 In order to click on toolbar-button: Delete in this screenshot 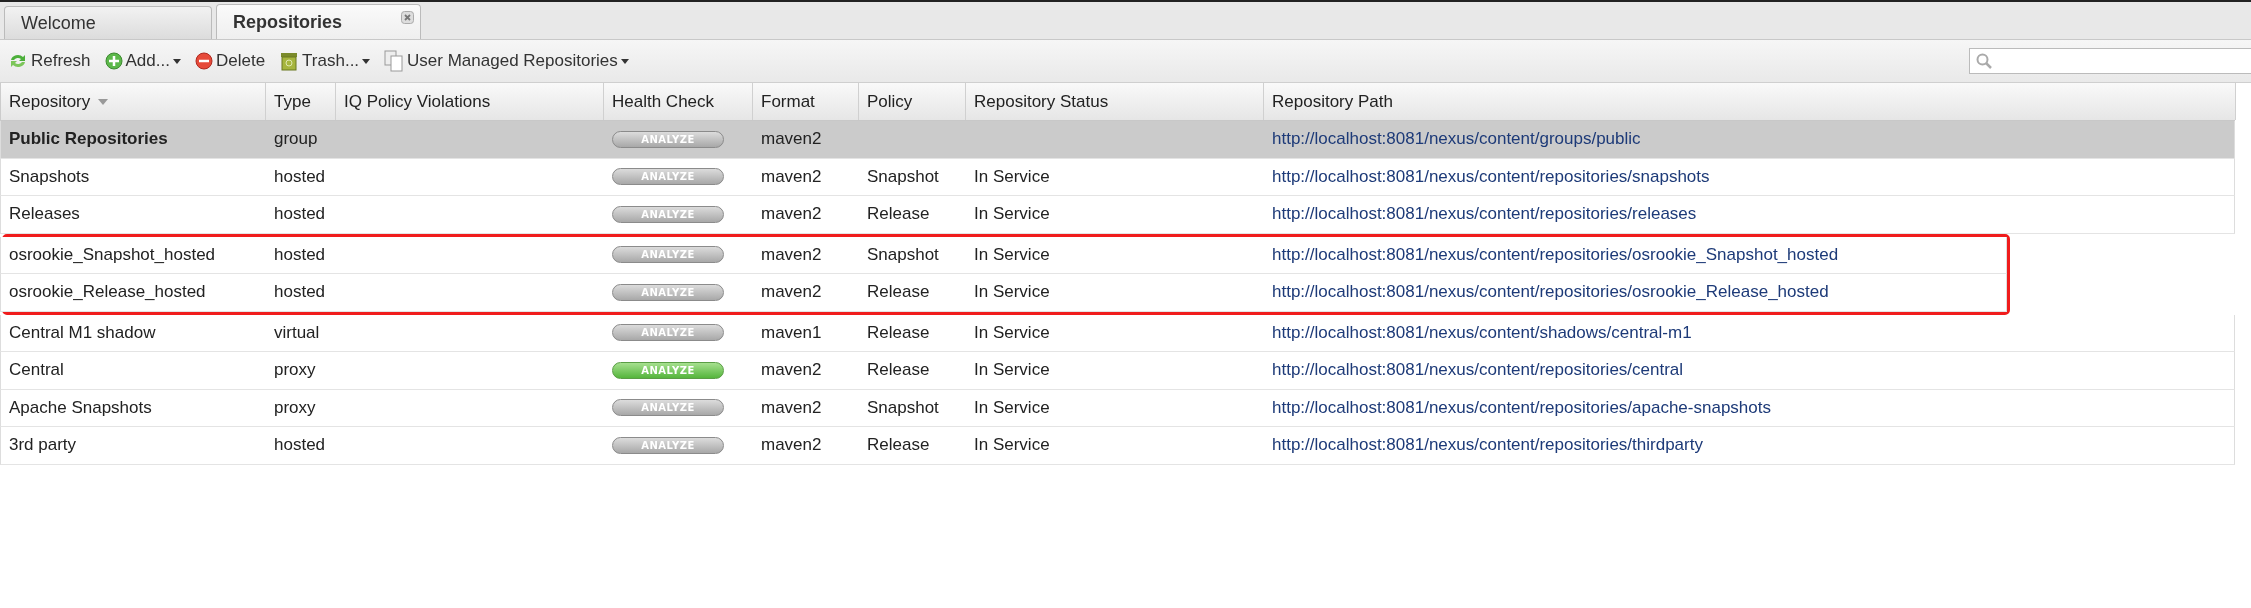, I will do `click(230, 61)`.